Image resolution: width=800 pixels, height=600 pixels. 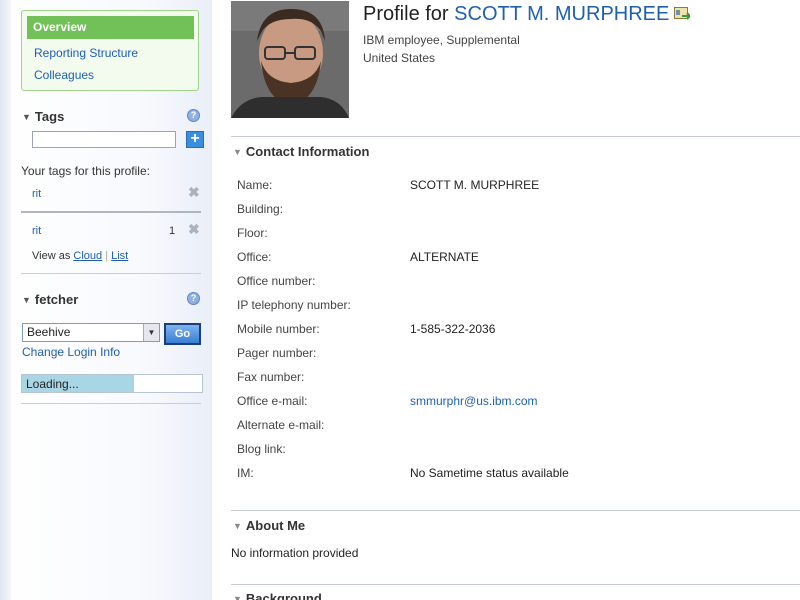 I want to click on view-list-link: List, so click(x=119, y=256).